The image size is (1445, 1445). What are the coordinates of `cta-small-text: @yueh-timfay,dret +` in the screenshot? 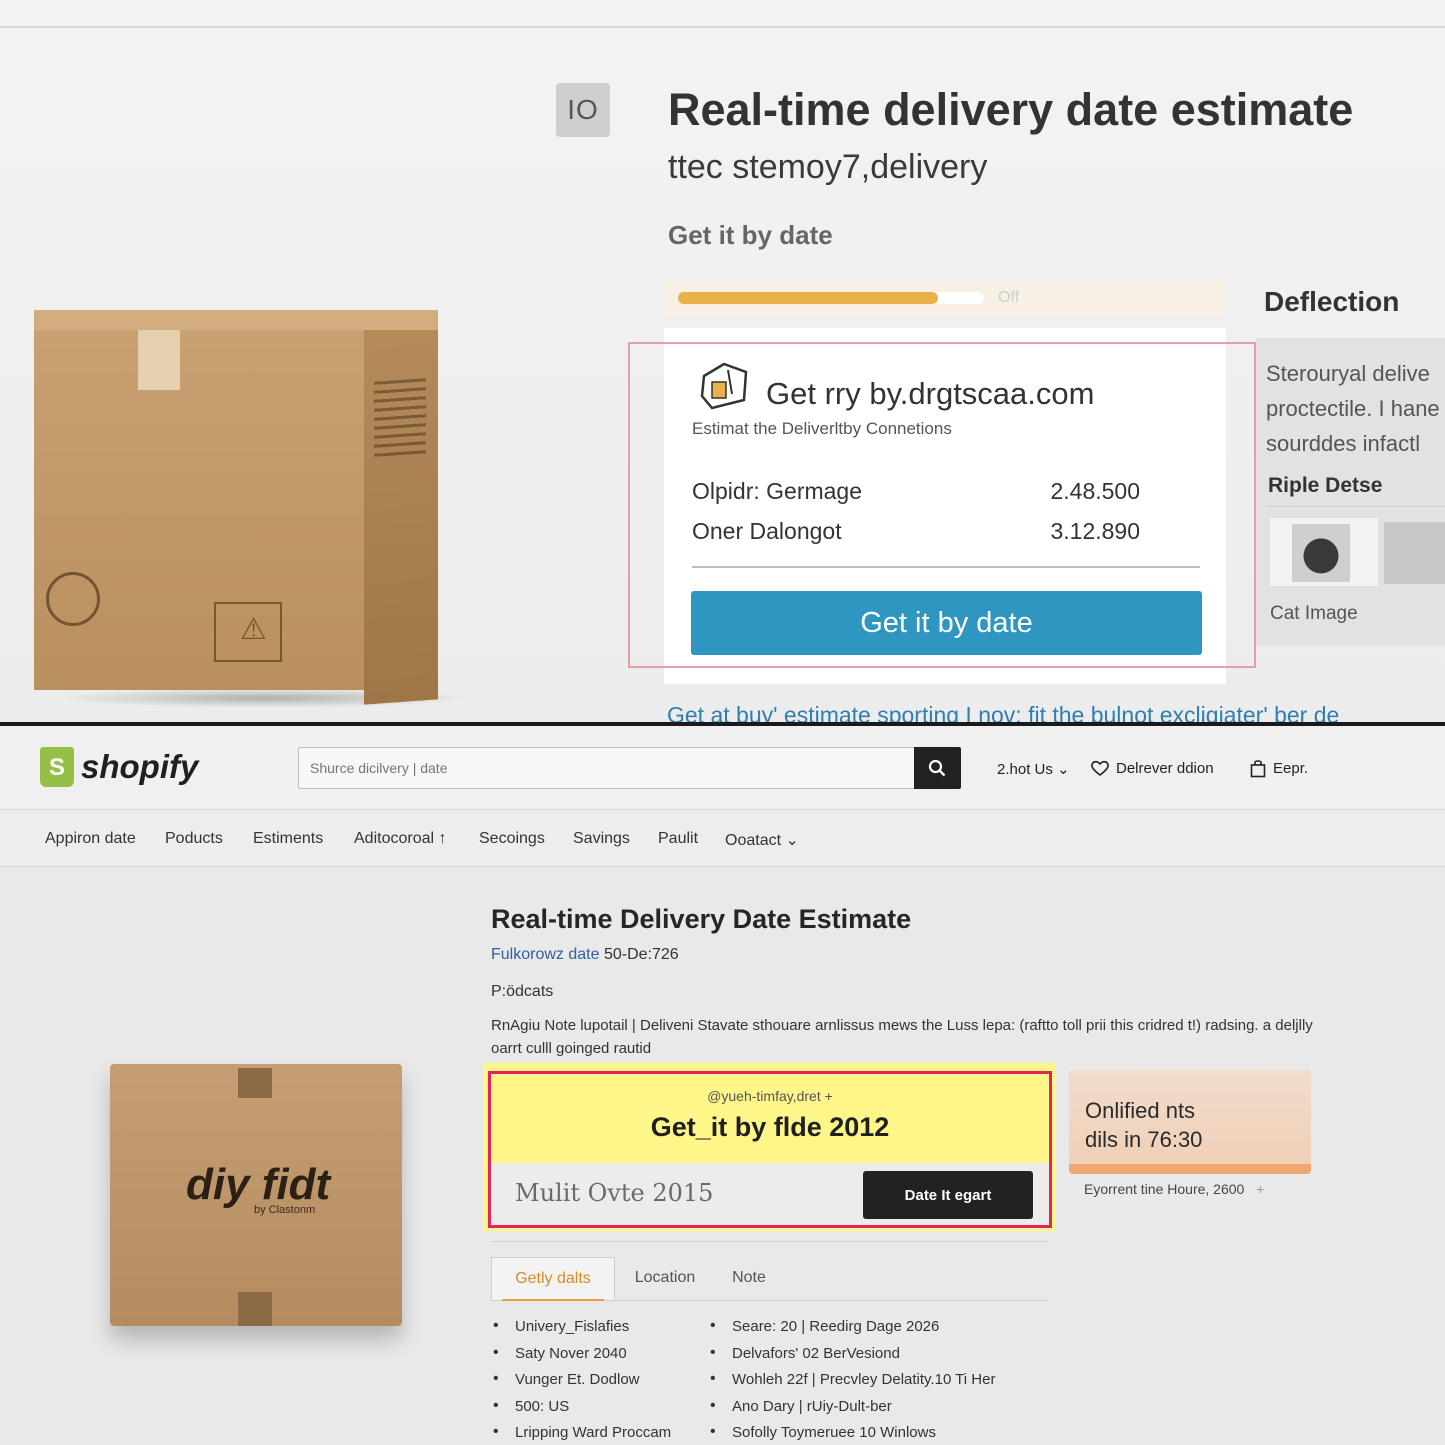 It's located at (770, 1096).